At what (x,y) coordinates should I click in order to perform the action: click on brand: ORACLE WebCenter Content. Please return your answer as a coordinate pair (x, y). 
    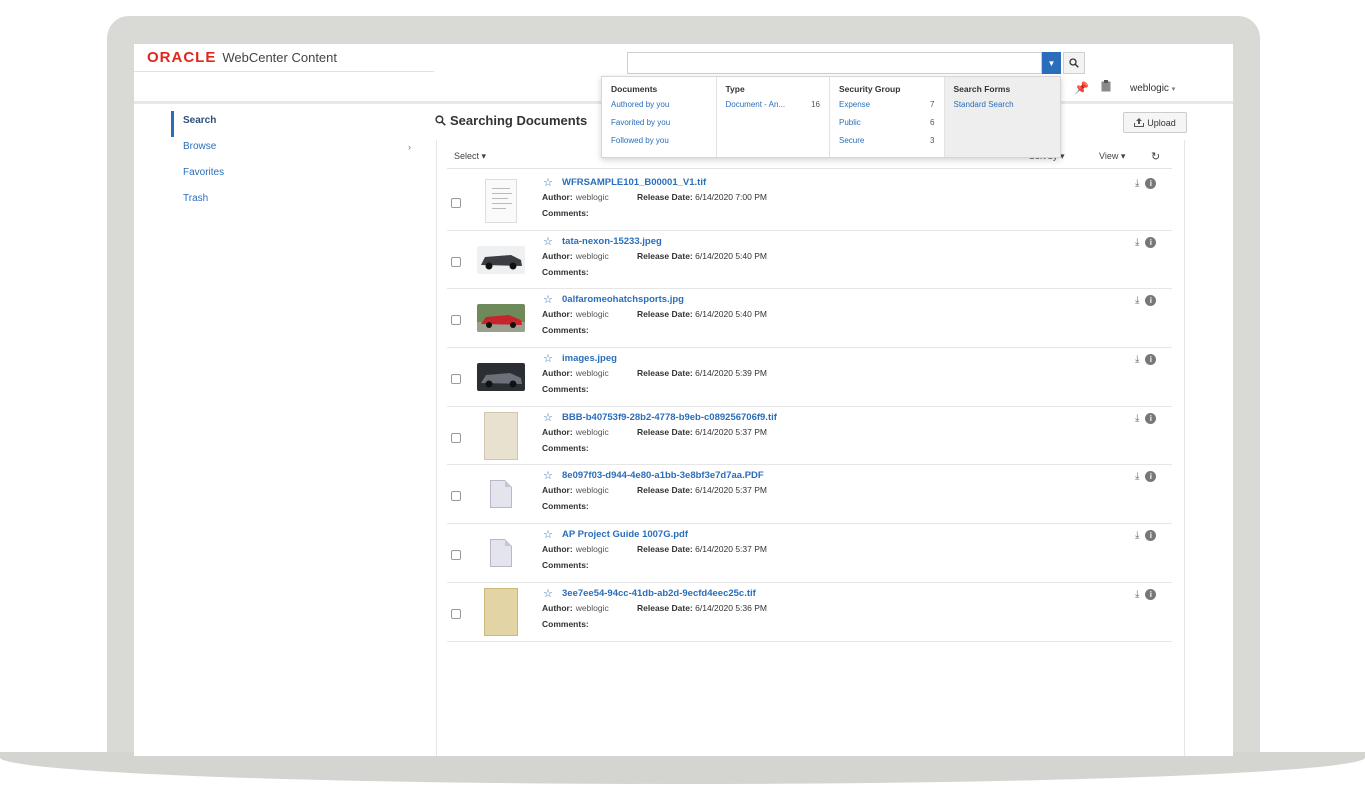
    Looking at the image, I should click on (242, 57).